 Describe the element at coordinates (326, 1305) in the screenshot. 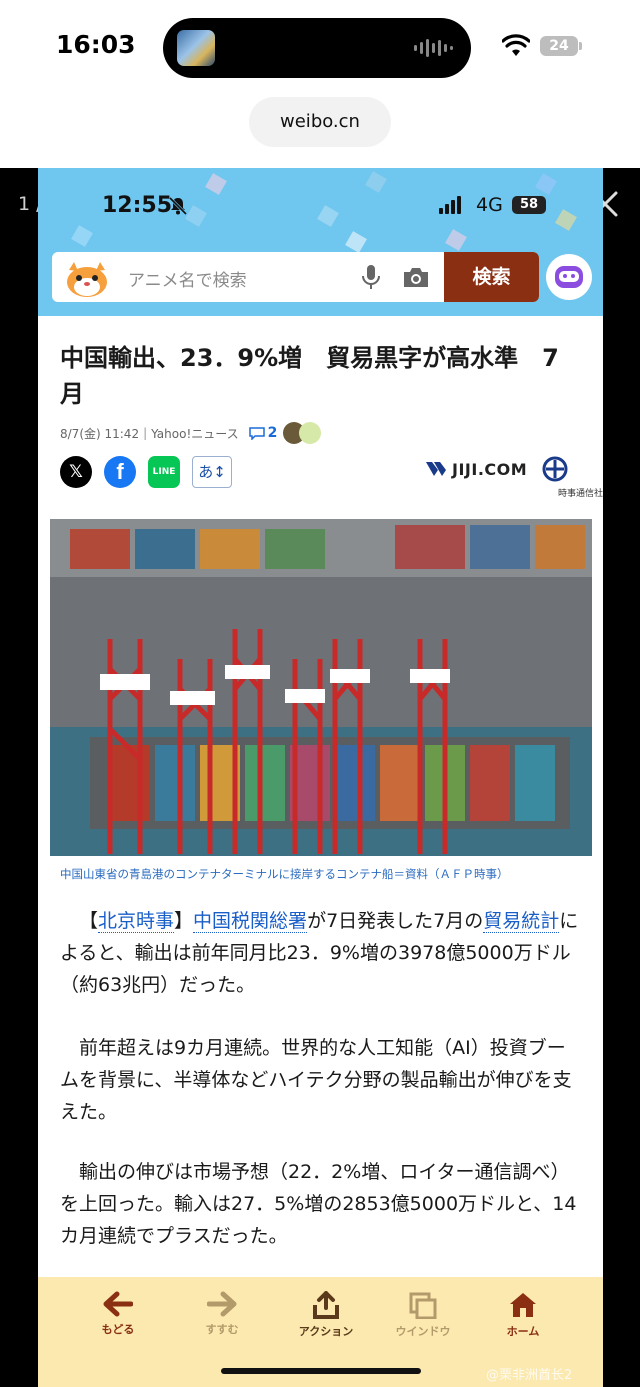

I see `share-action-icon` at that location.